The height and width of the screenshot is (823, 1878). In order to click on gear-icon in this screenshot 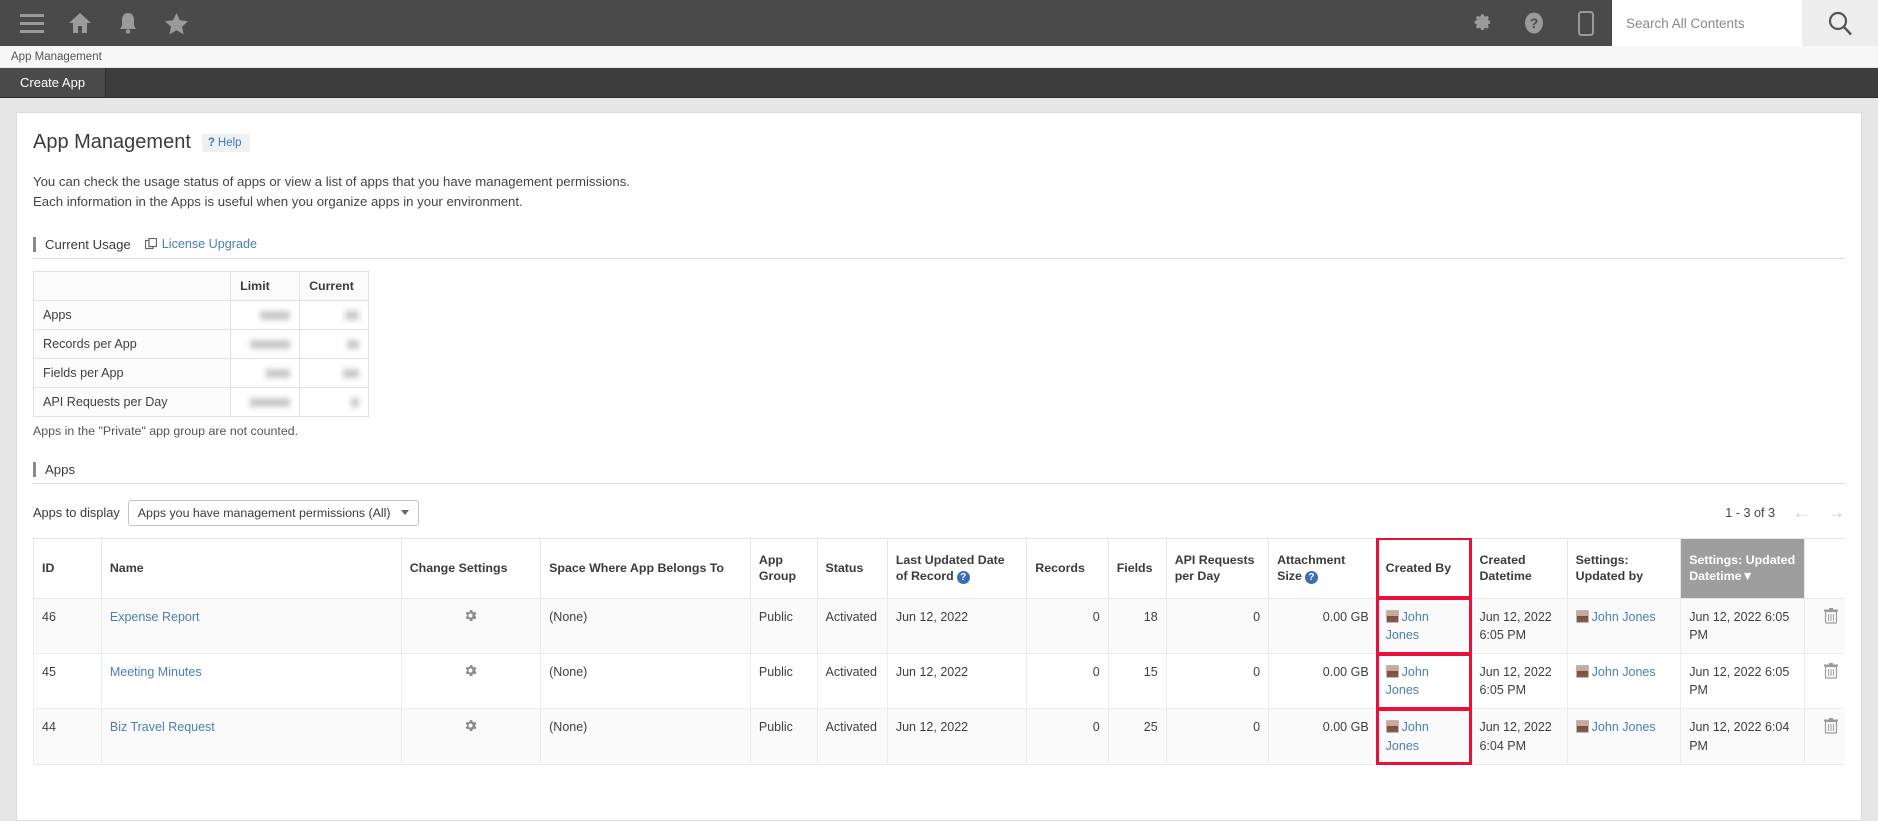, I will do `click(1482, 23)`.